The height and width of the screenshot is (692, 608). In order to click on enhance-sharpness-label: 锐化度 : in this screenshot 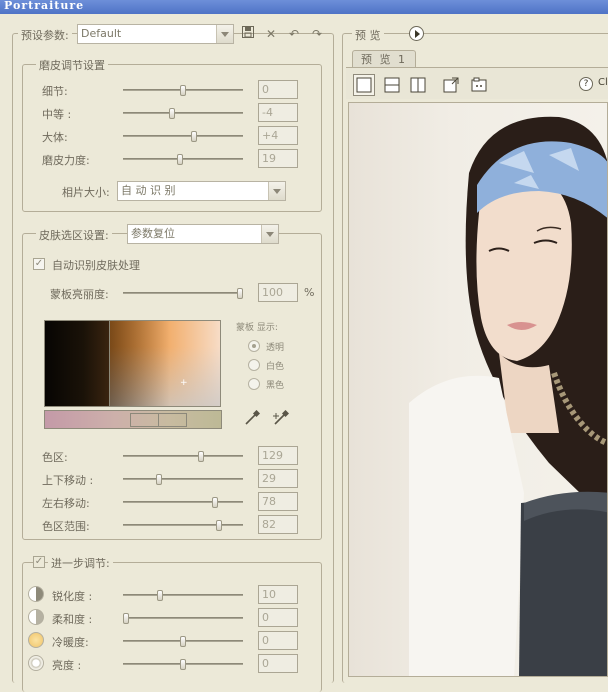, I will do `click(72, 596)`.